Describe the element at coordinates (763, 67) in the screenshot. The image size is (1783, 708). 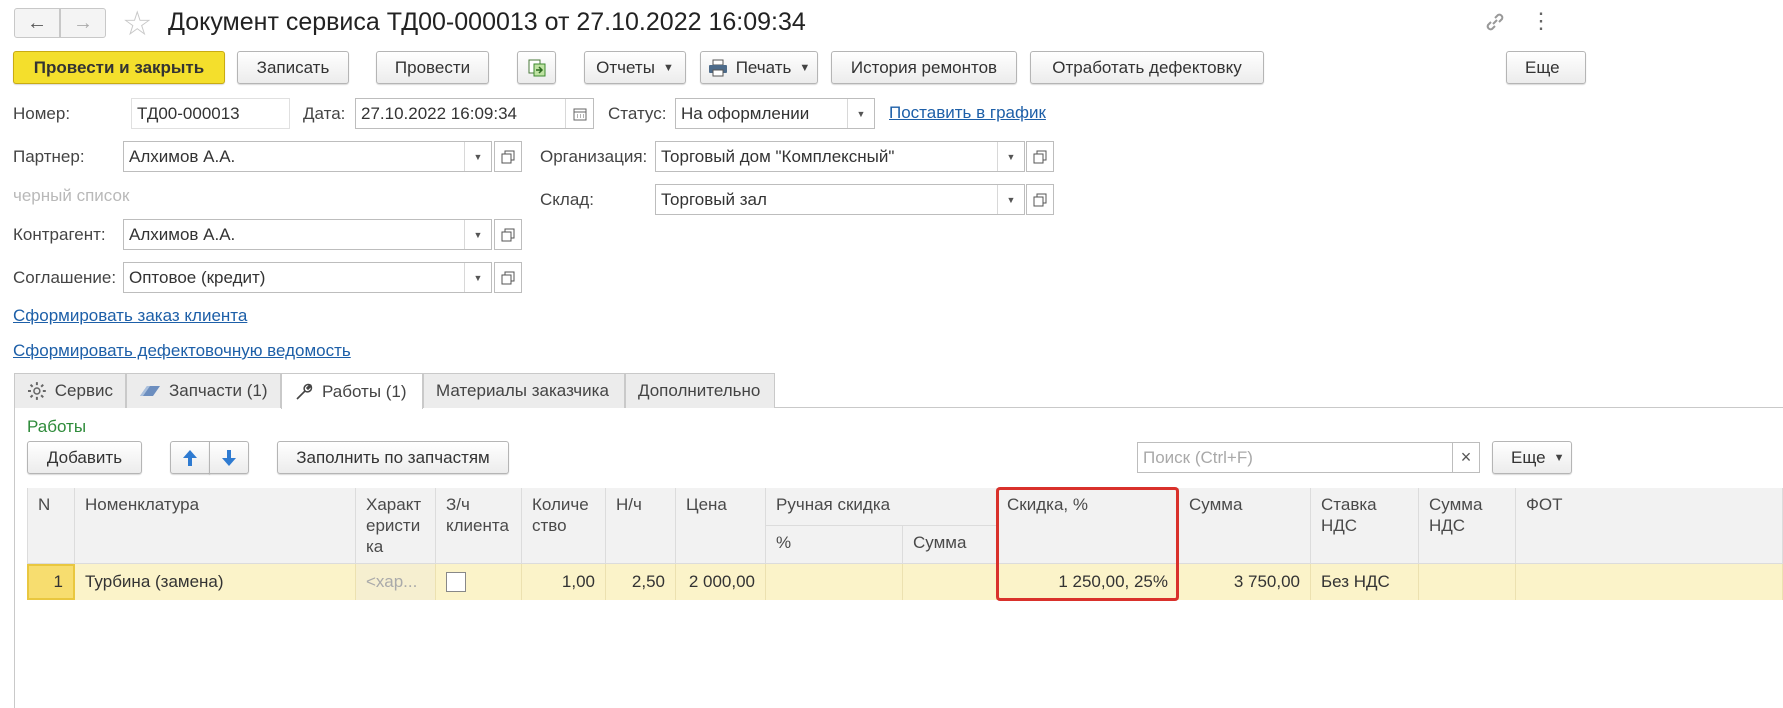
I see `print-label: Печать` at that location.